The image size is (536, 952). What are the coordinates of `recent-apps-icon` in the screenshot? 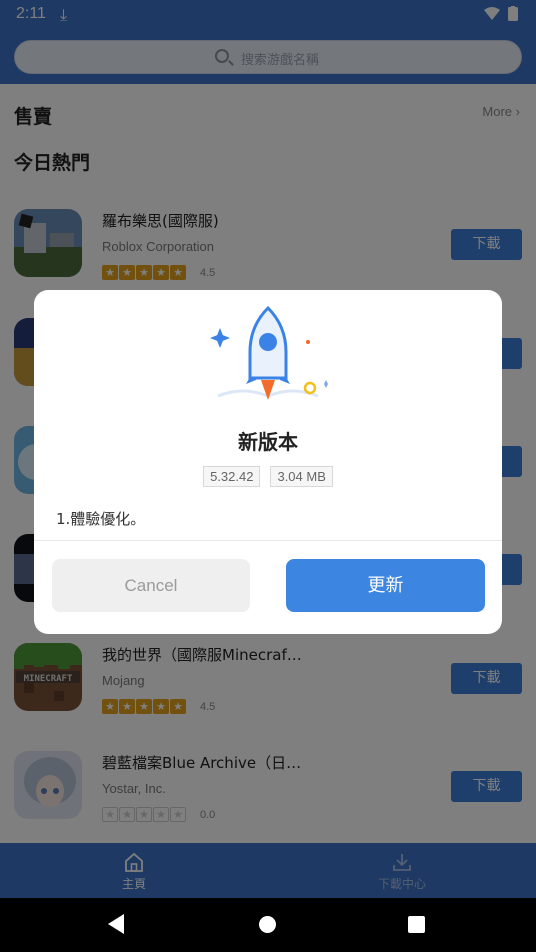 It's located at (416, 924).